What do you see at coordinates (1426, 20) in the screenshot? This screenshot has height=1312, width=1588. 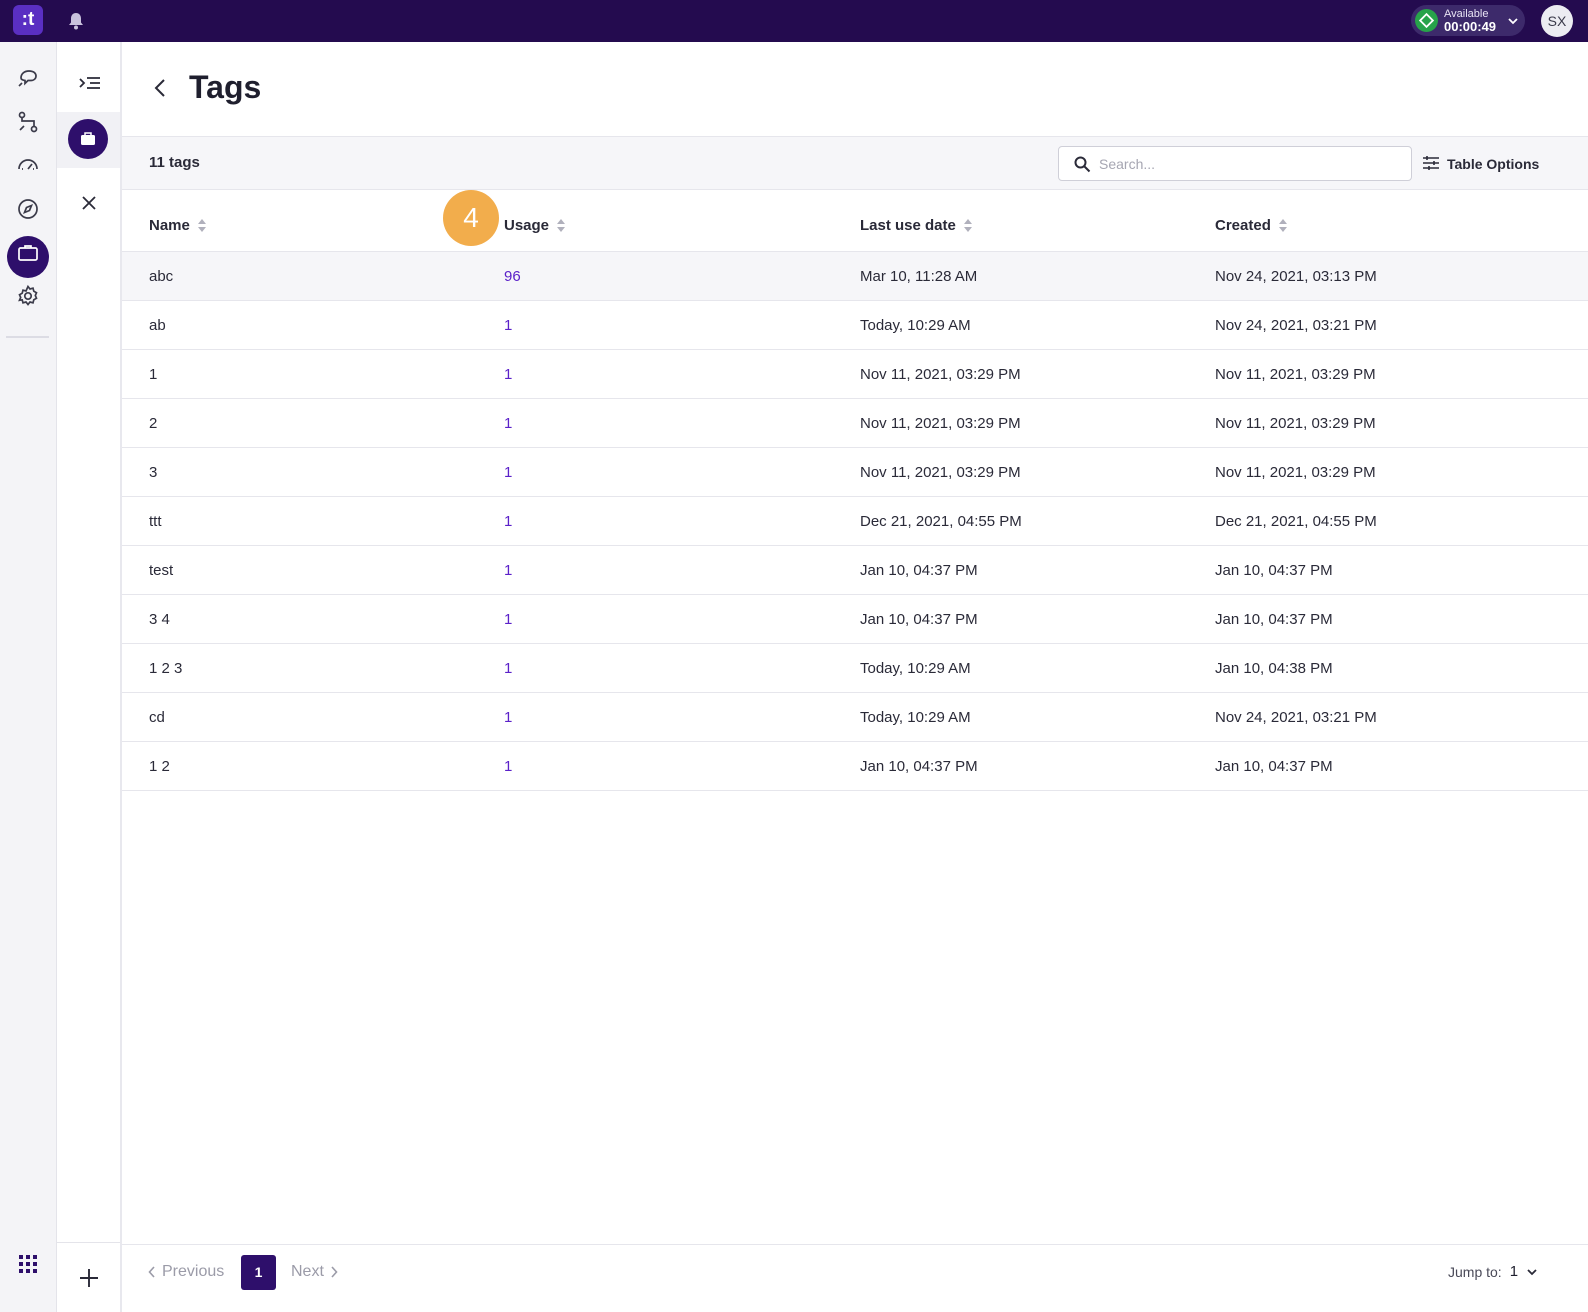 I see `status-indicator` at bounding box center [1426, 20].